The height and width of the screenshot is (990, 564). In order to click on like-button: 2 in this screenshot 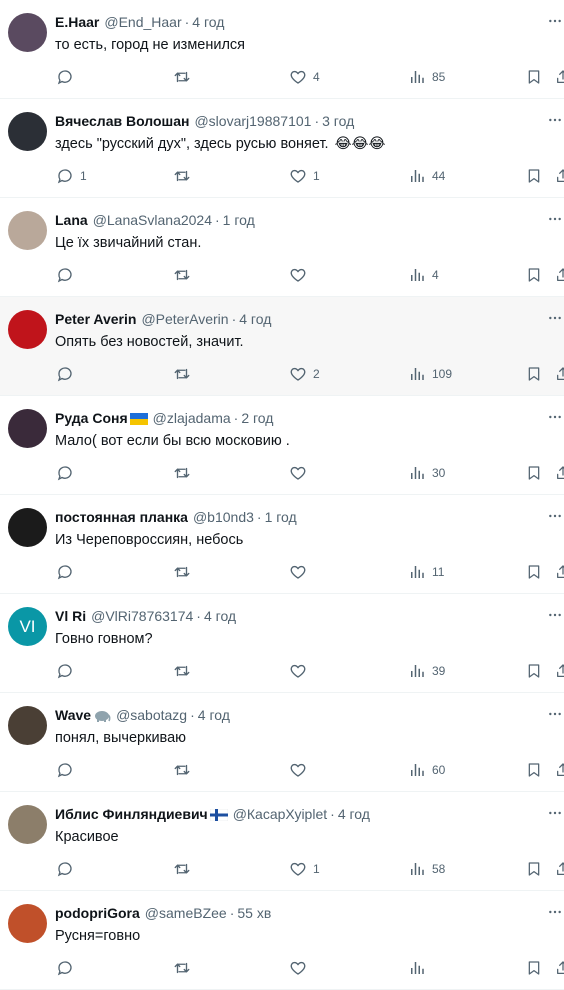, I will do `click(304, 374)`.